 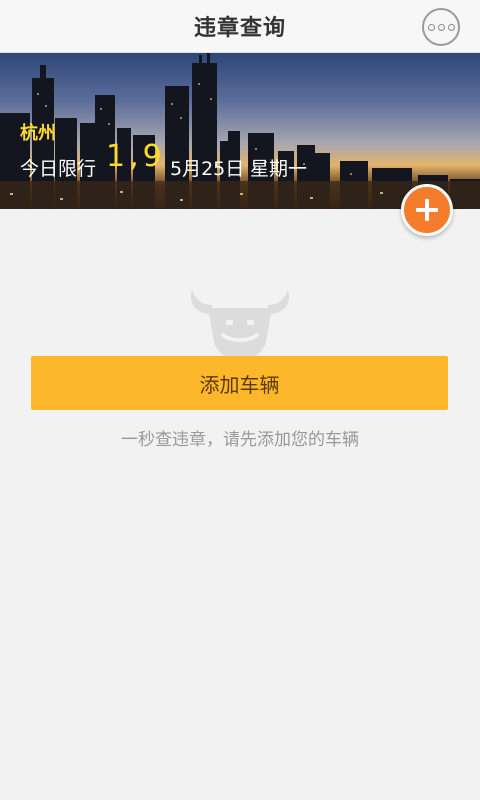 I want to click on traffic-limit-numbers: 1,9, so click(x=136, y=156).